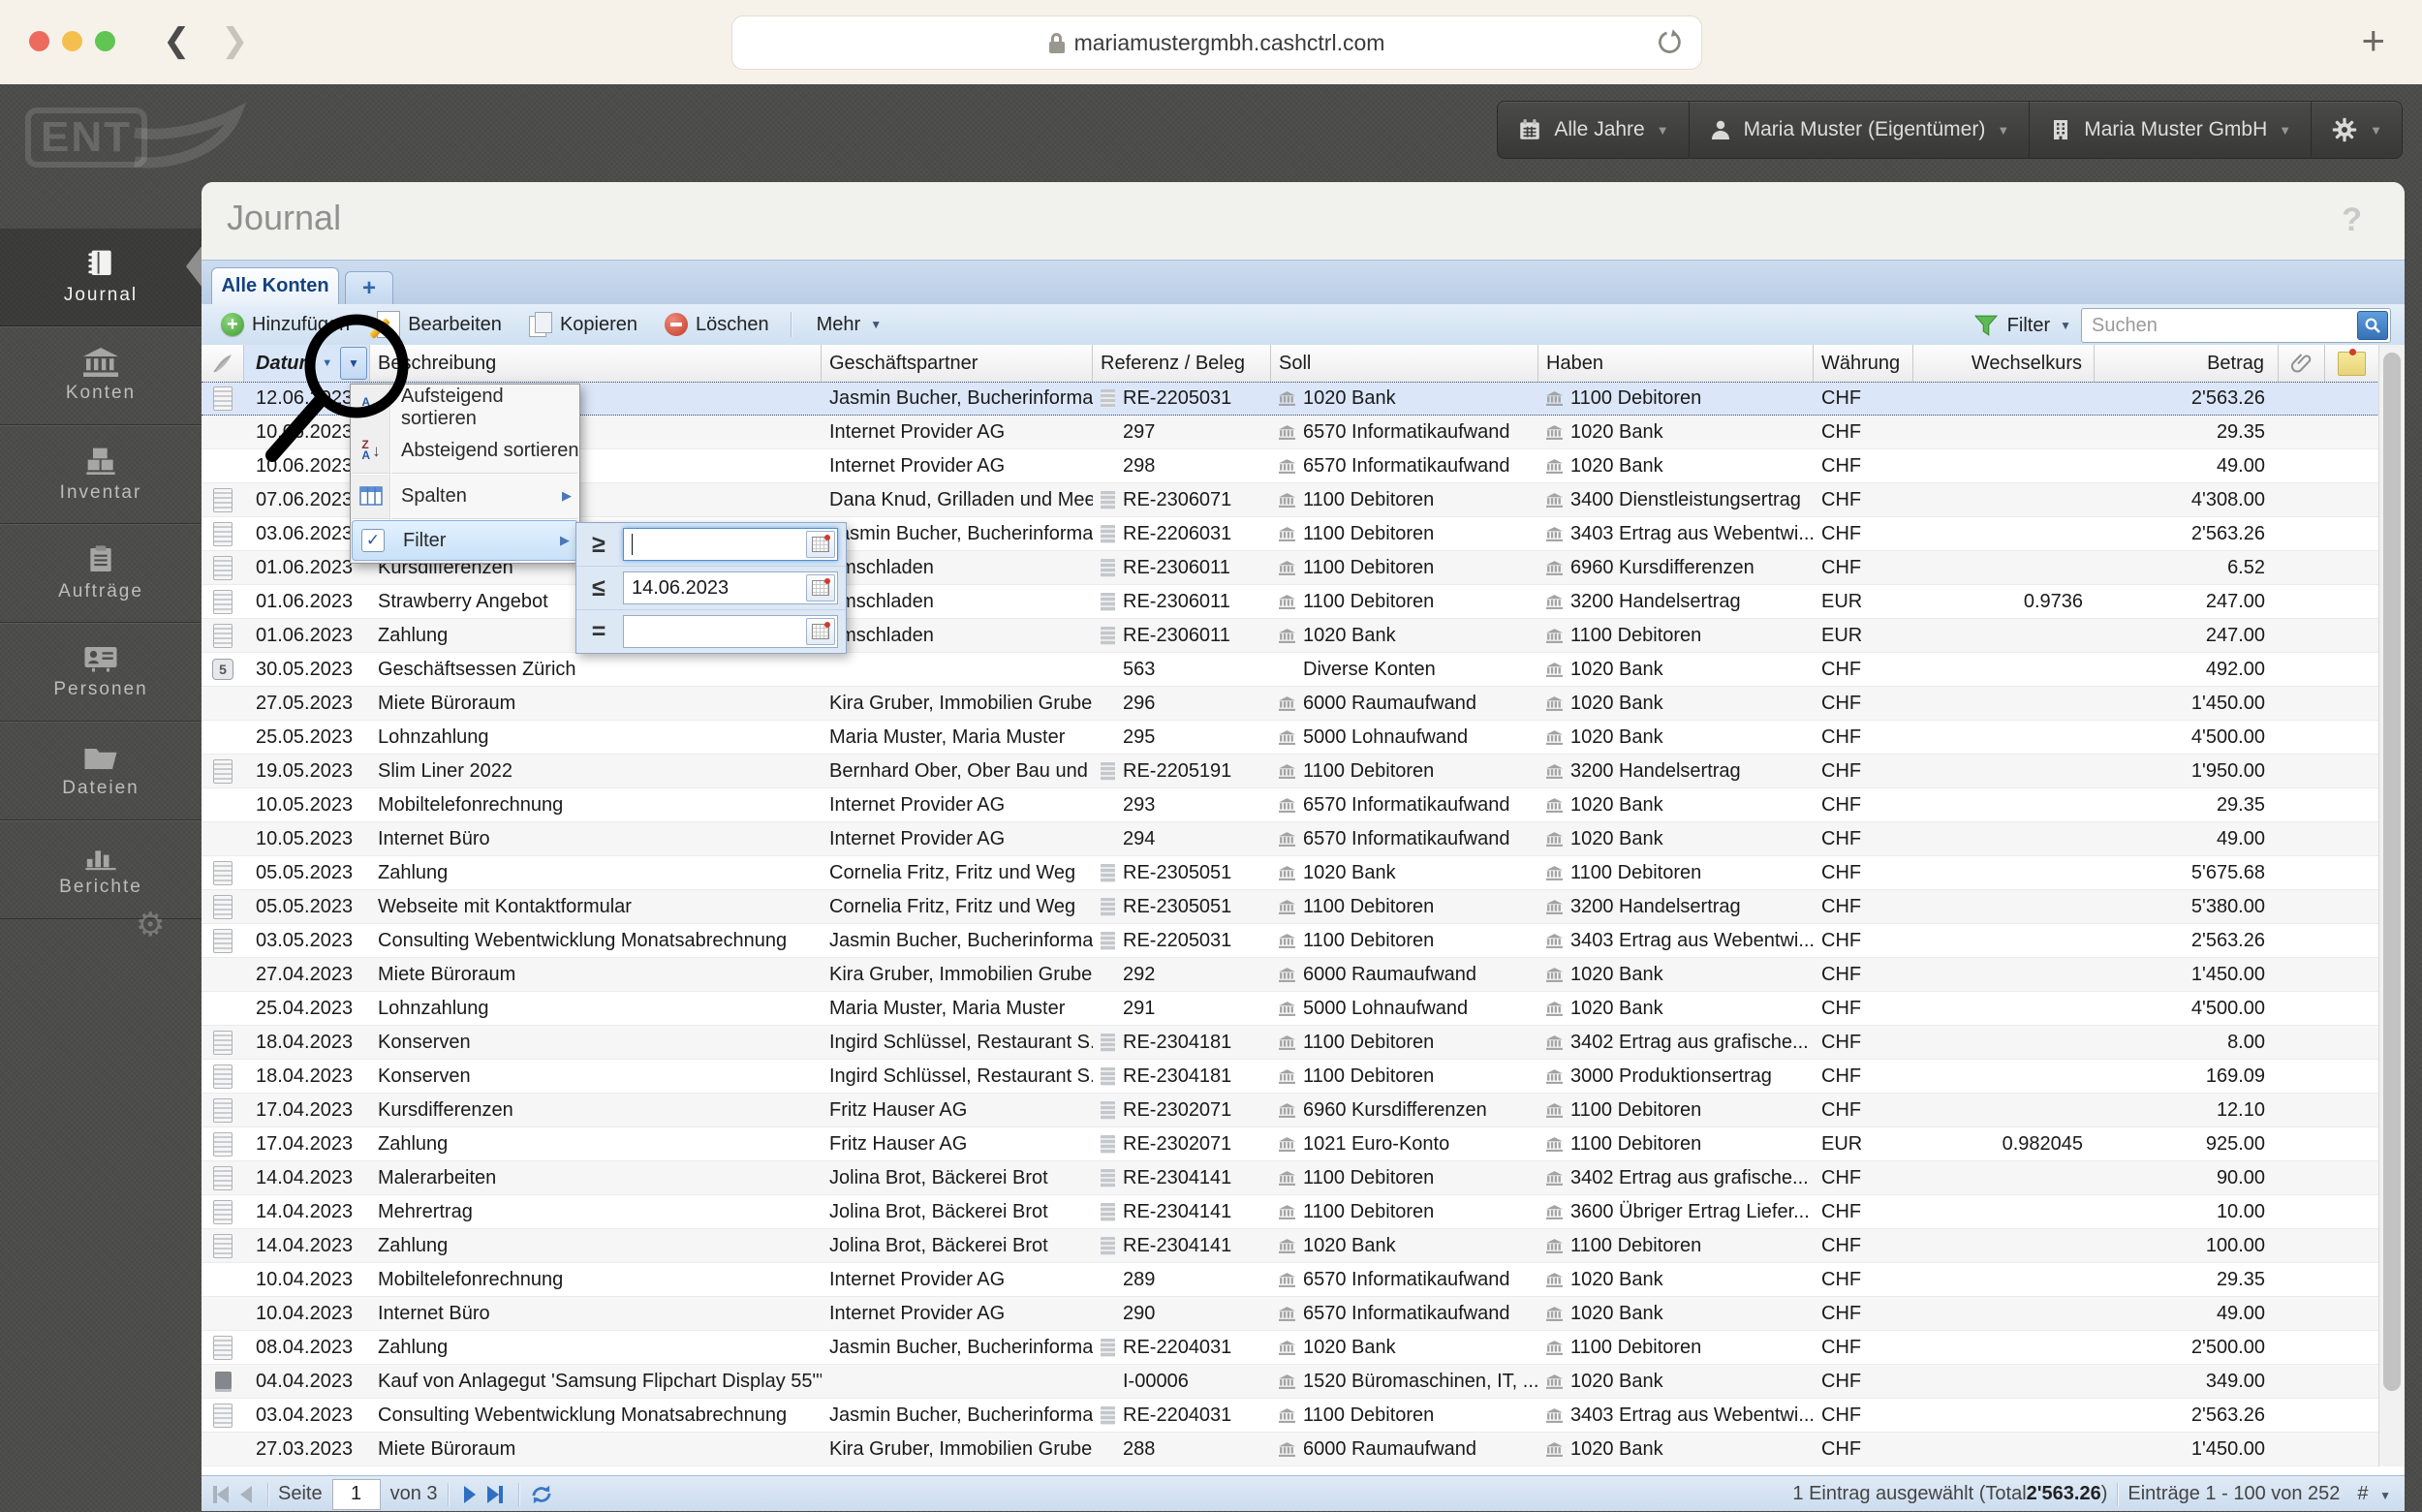 The image size is (2422, 1512). I want to click on page-number-input, so click(356, 1494).